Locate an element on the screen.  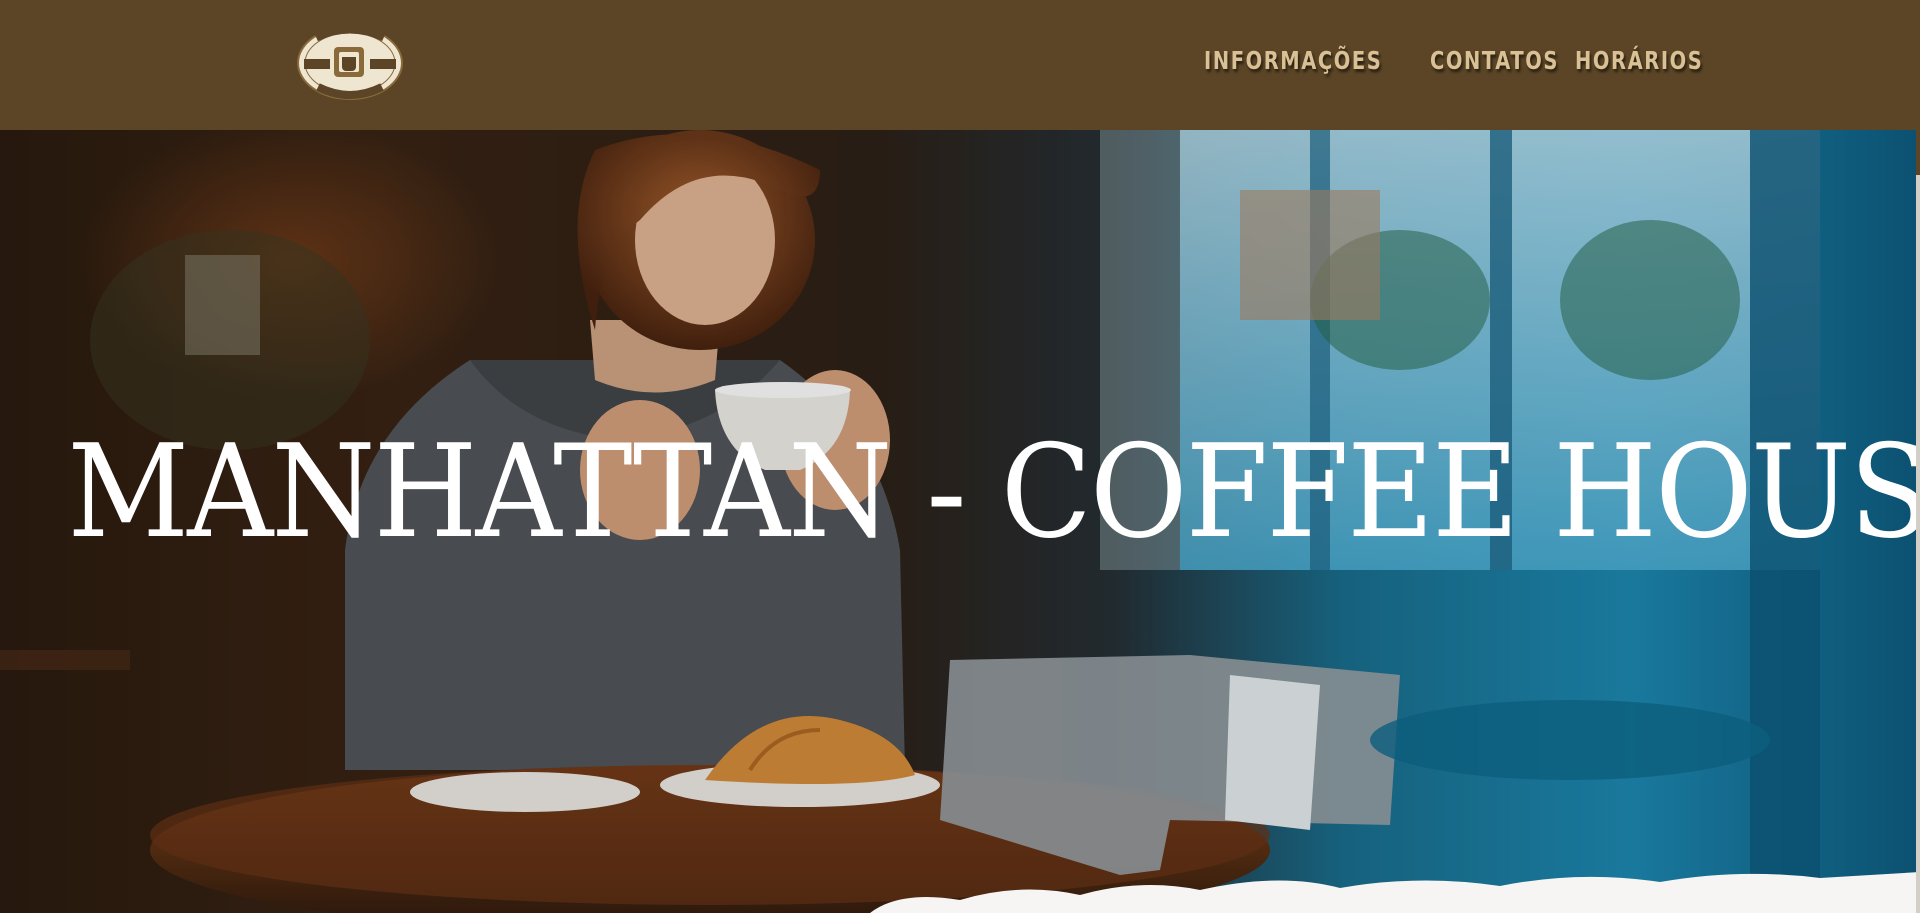
nav-link-informacoes: INFORMAÇÕES is located at coordinates (1292, 60).